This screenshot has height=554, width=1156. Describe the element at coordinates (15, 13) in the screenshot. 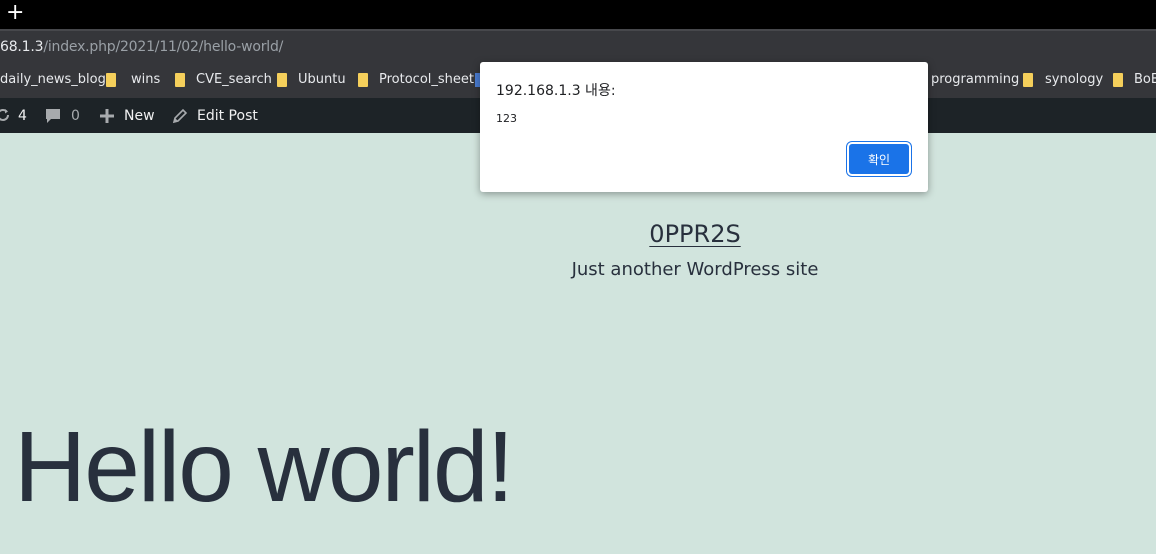

I see `new-tab-button: +` at that location.